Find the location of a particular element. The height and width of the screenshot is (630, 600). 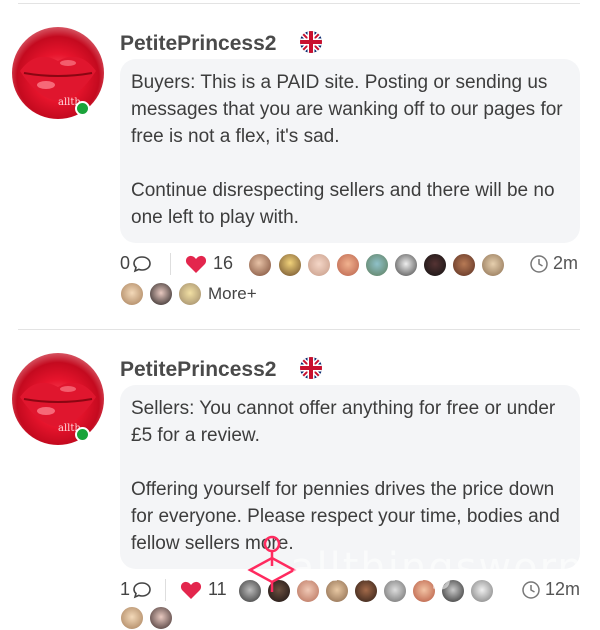

comment-count: 0 is located at coordinates (125, 263).